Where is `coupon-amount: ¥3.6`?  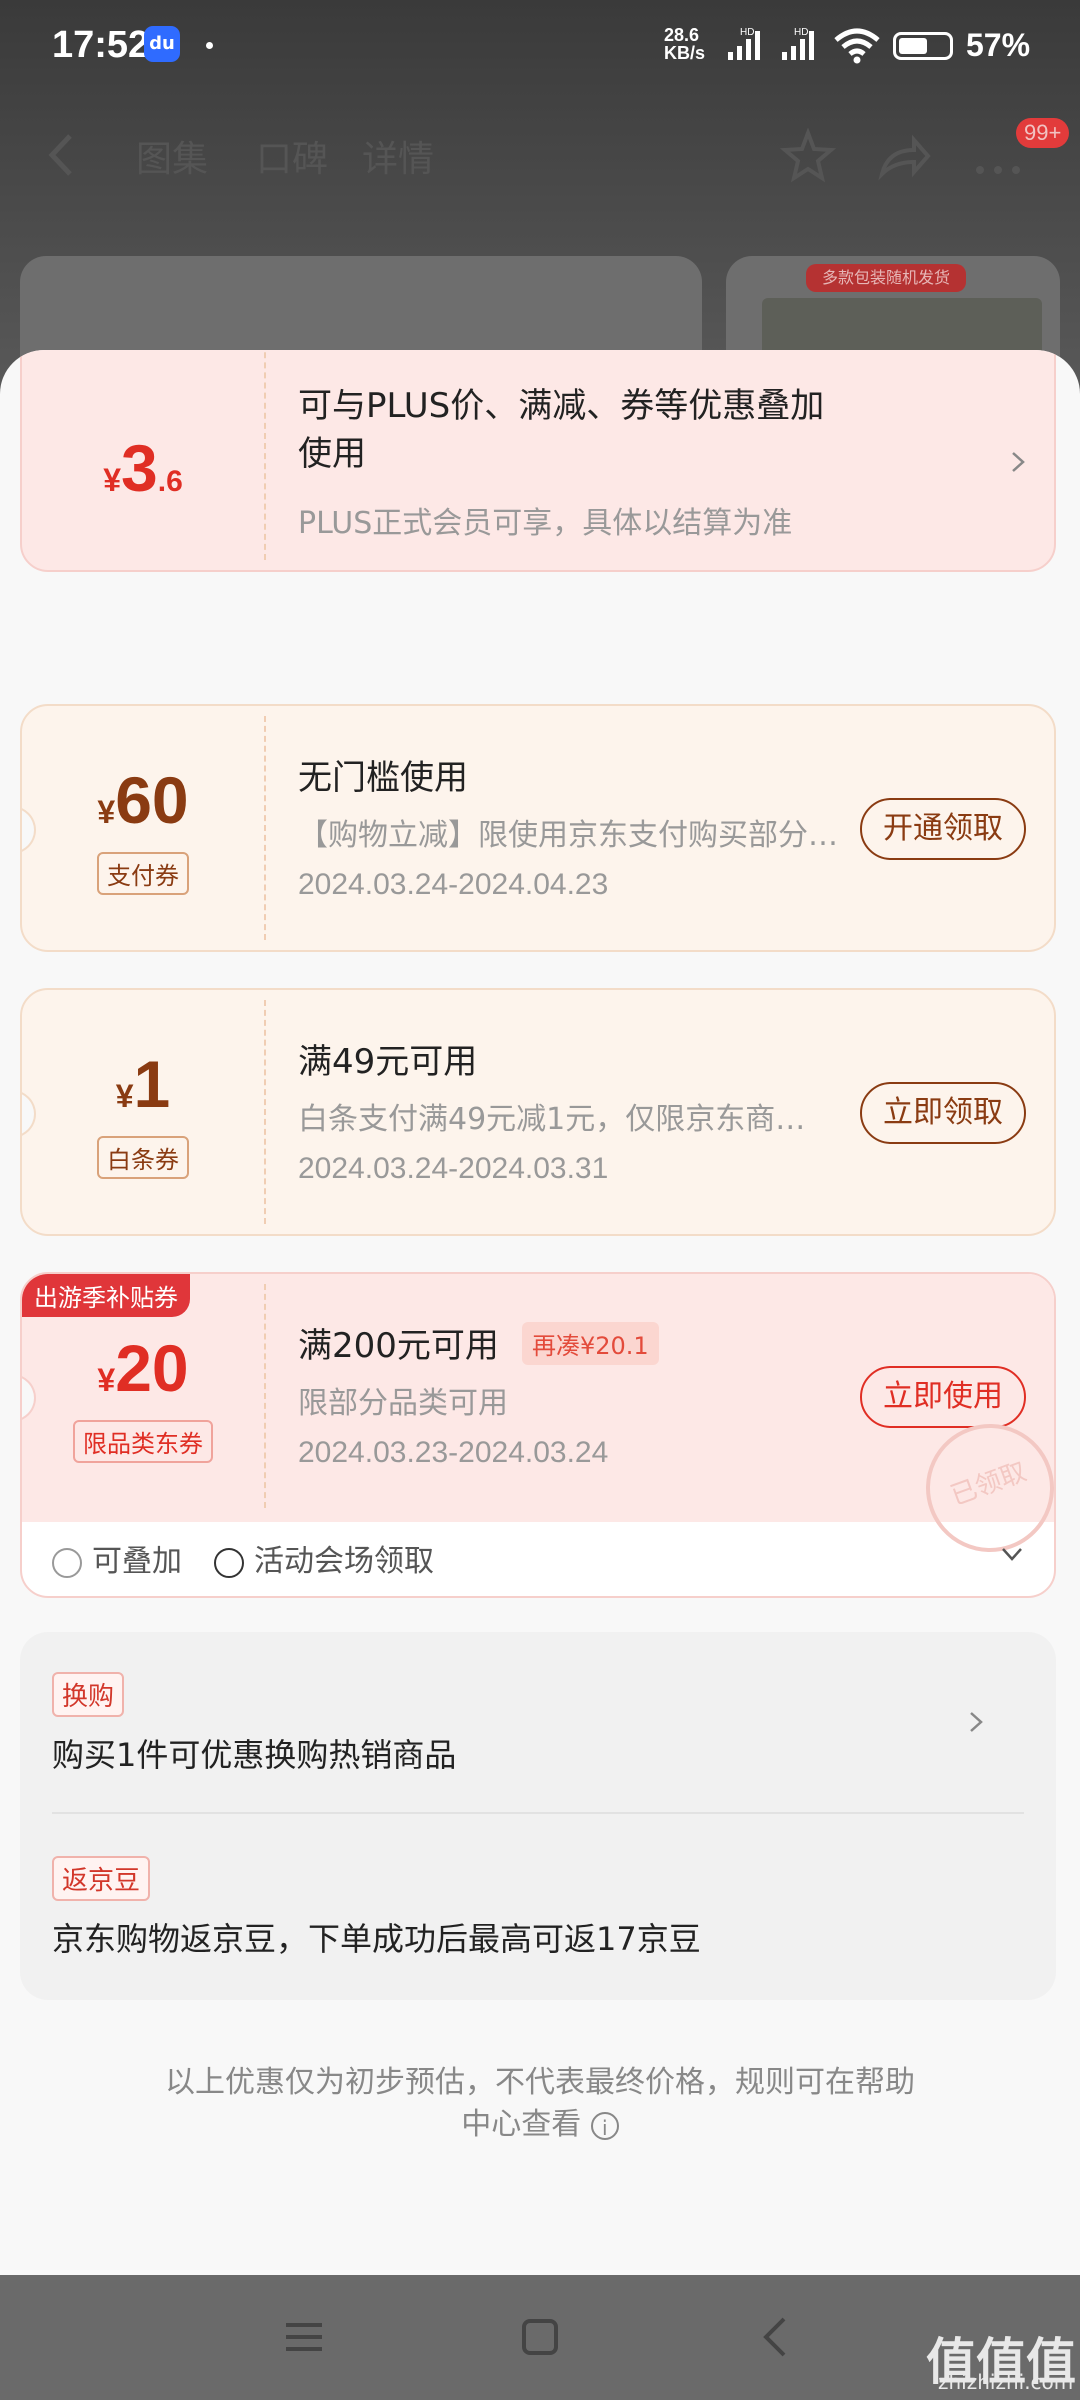
coupon-amount: ¥3.6 is located at coordinates (143, 468).